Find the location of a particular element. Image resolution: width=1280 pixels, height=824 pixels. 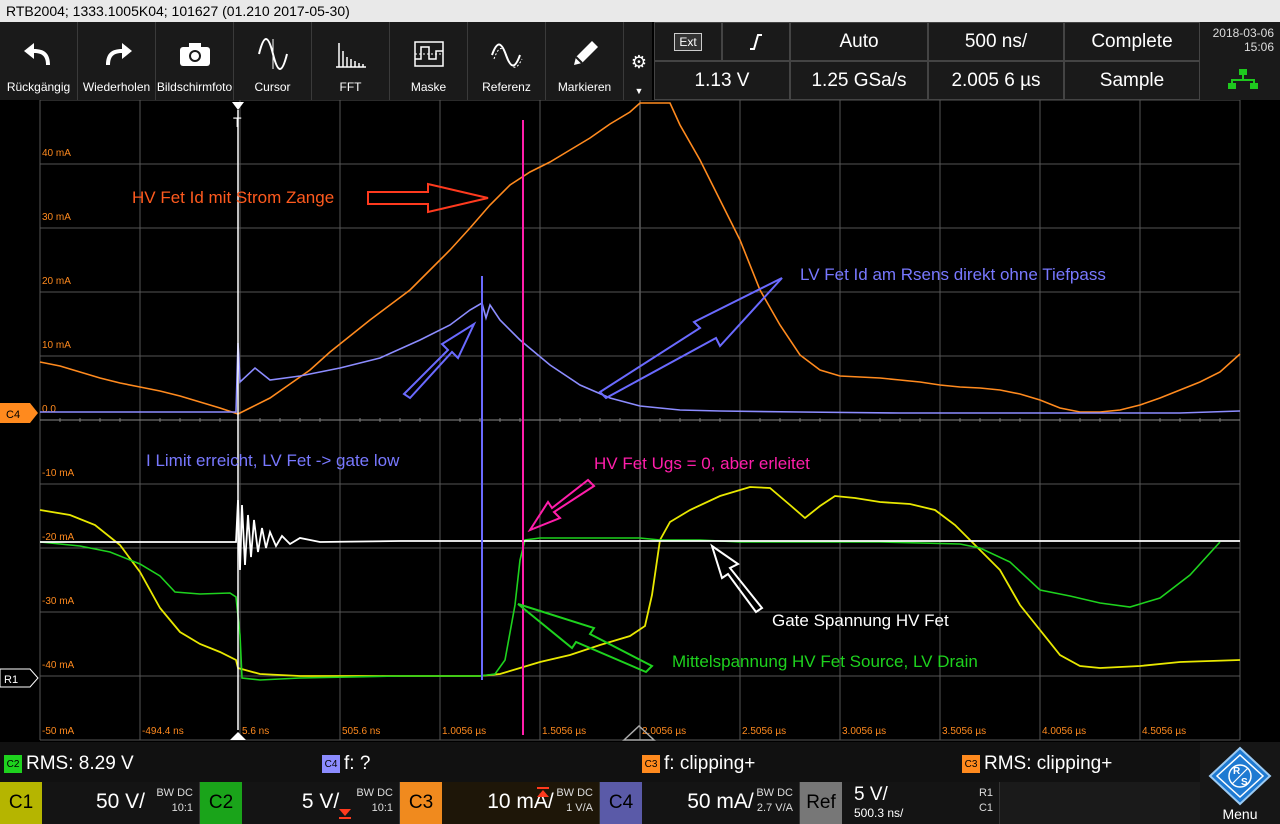

reference-icon is located at coordinates (507, 54).